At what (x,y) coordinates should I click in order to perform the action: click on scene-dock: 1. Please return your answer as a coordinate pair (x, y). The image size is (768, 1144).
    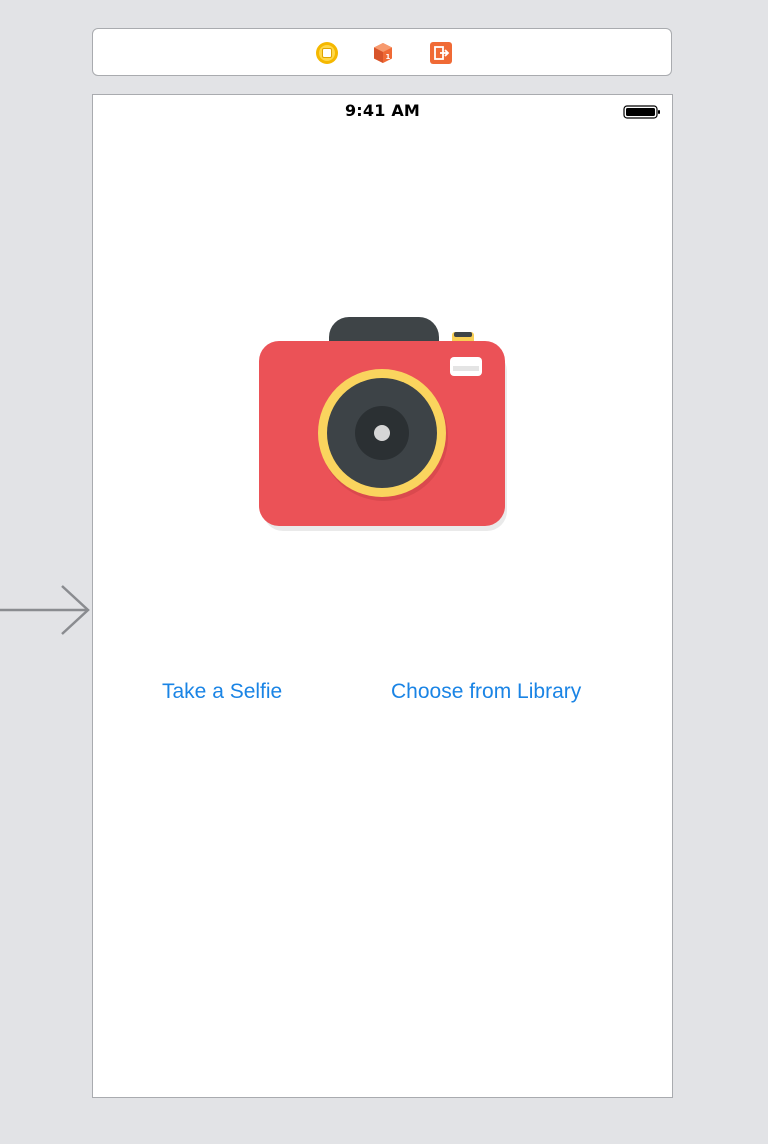
    Looking at the image, I should click on (382, 52).